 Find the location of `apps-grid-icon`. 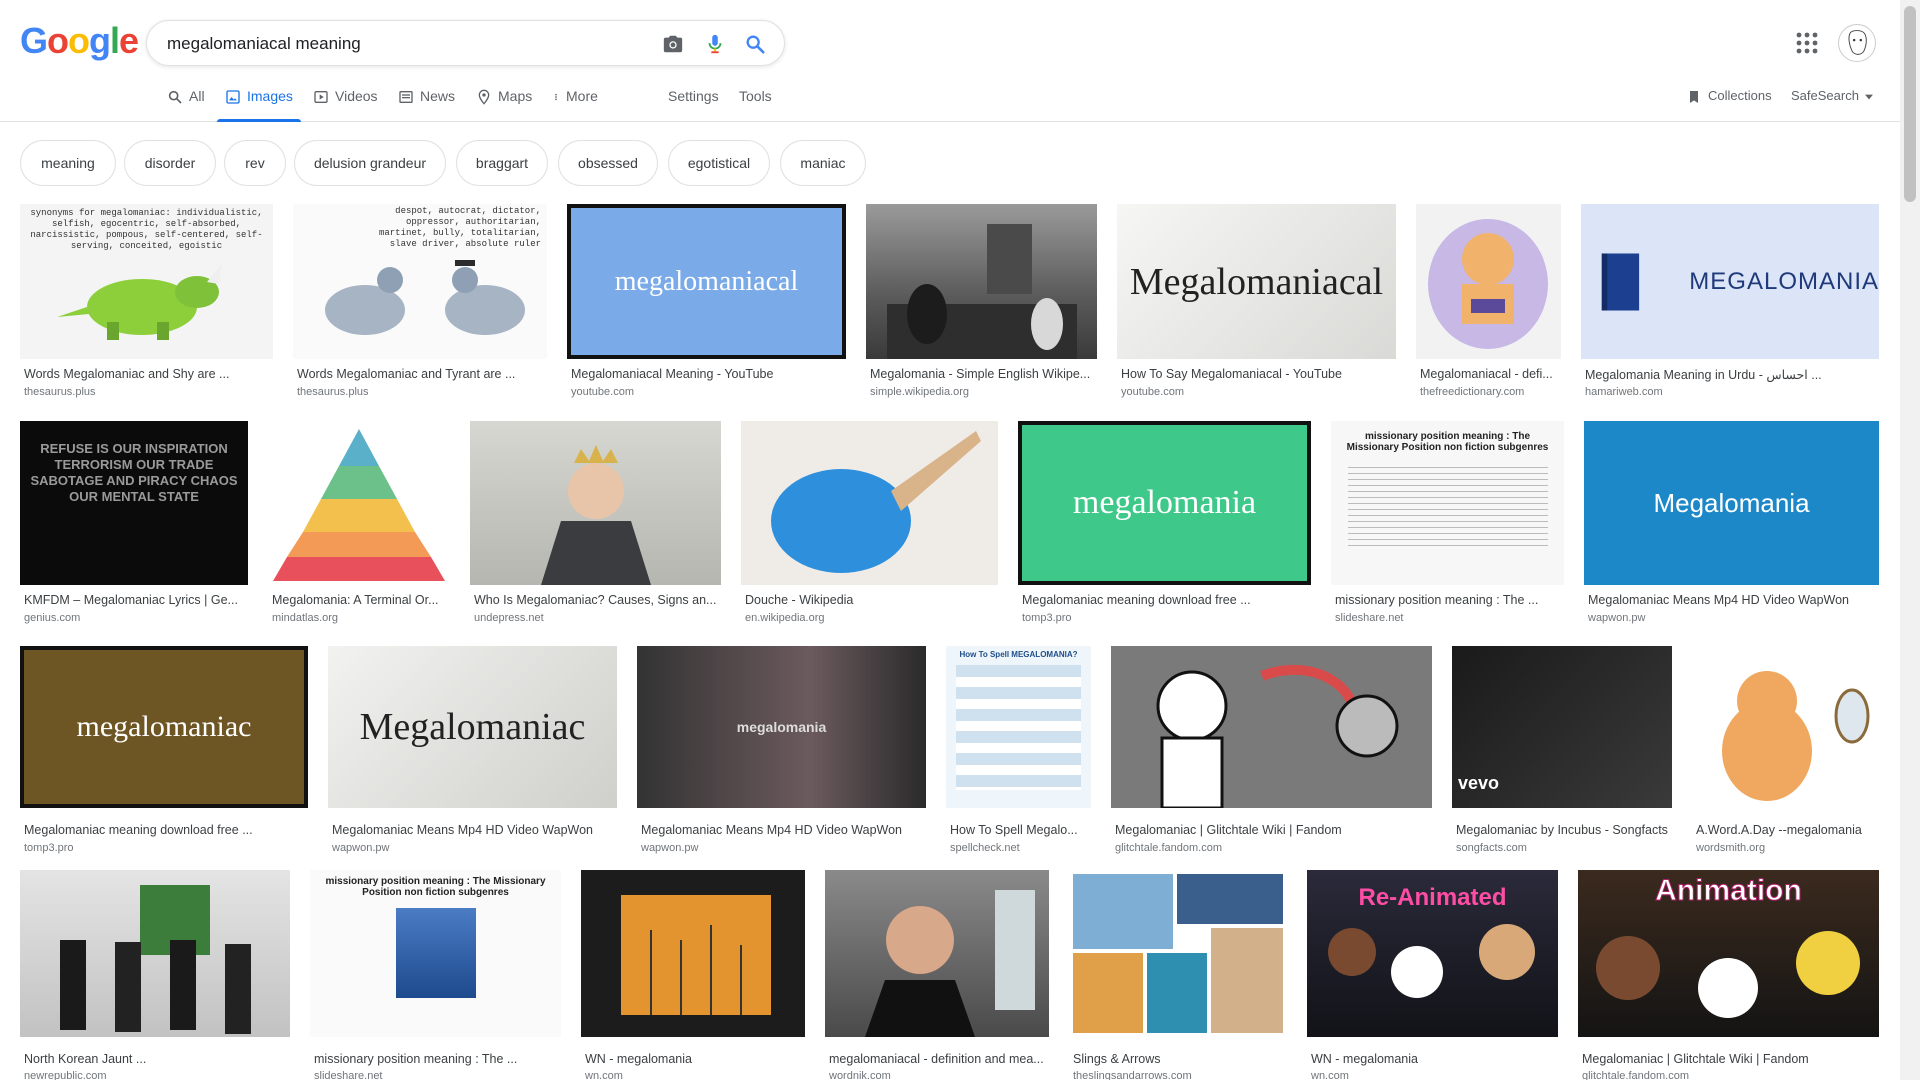

apps-grid-icon is located at coordinates (1807, 43).